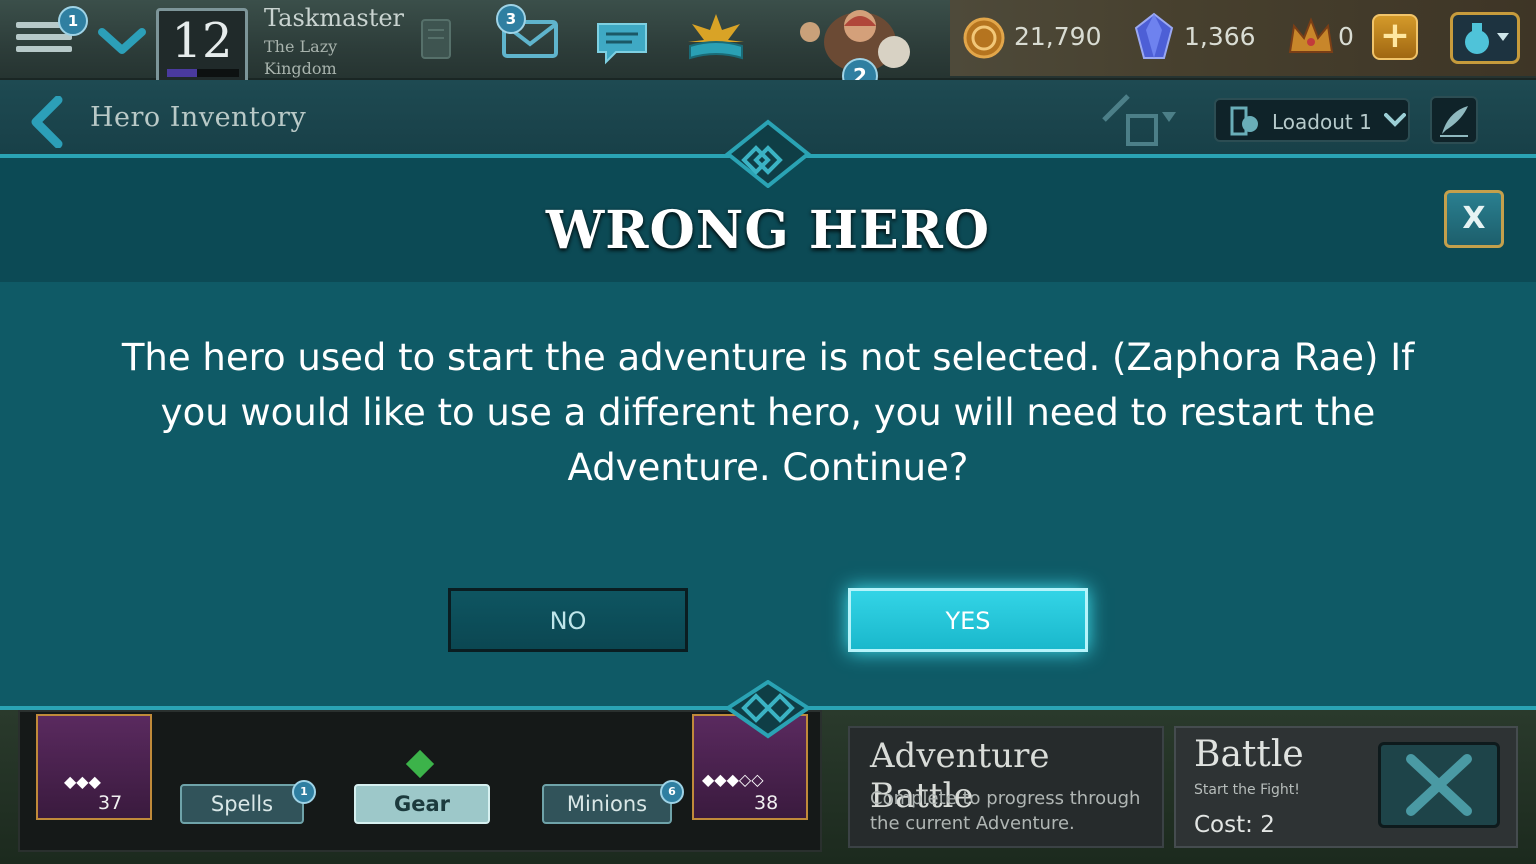 The width and height of the screenshot is (1536, 864). I want to click on spells-badge: 1, so click(304, 792).